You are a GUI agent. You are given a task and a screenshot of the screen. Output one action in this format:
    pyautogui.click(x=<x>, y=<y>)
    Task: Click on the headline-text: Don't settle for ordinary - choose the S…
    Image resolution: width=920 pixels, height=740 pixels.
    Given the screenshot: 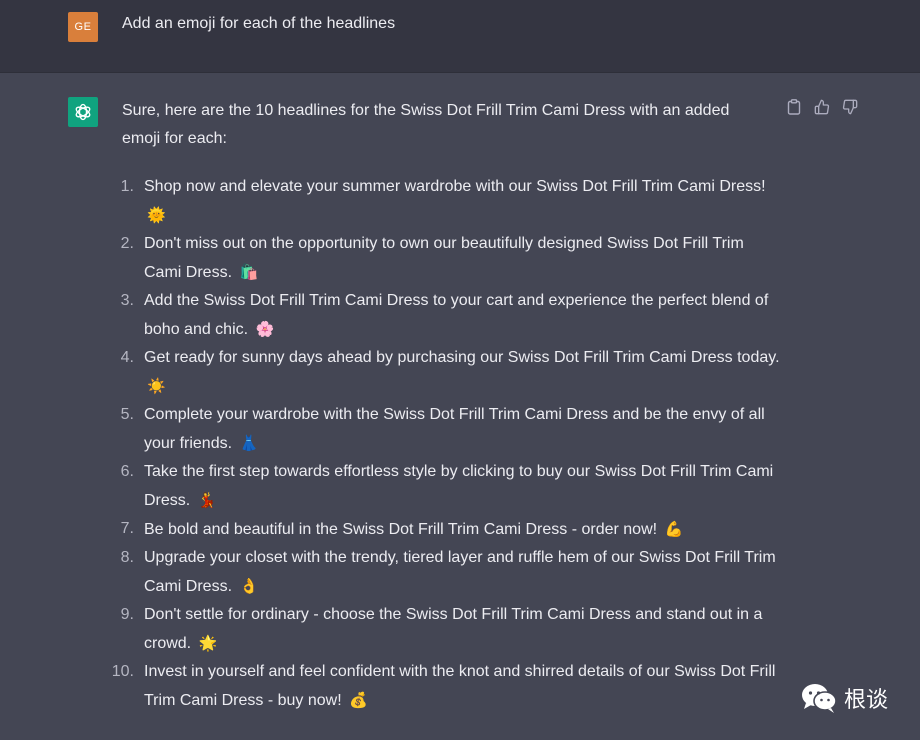 What is the action you would take?
    pyautogui.click(x=453, y=629)
    